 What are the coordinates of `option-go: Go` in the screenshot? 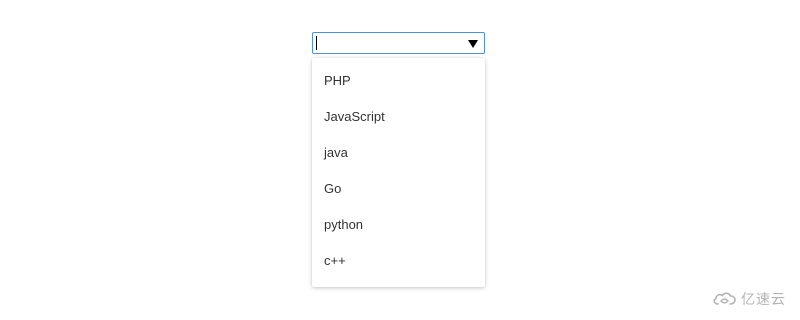 It's located at (398, 189).